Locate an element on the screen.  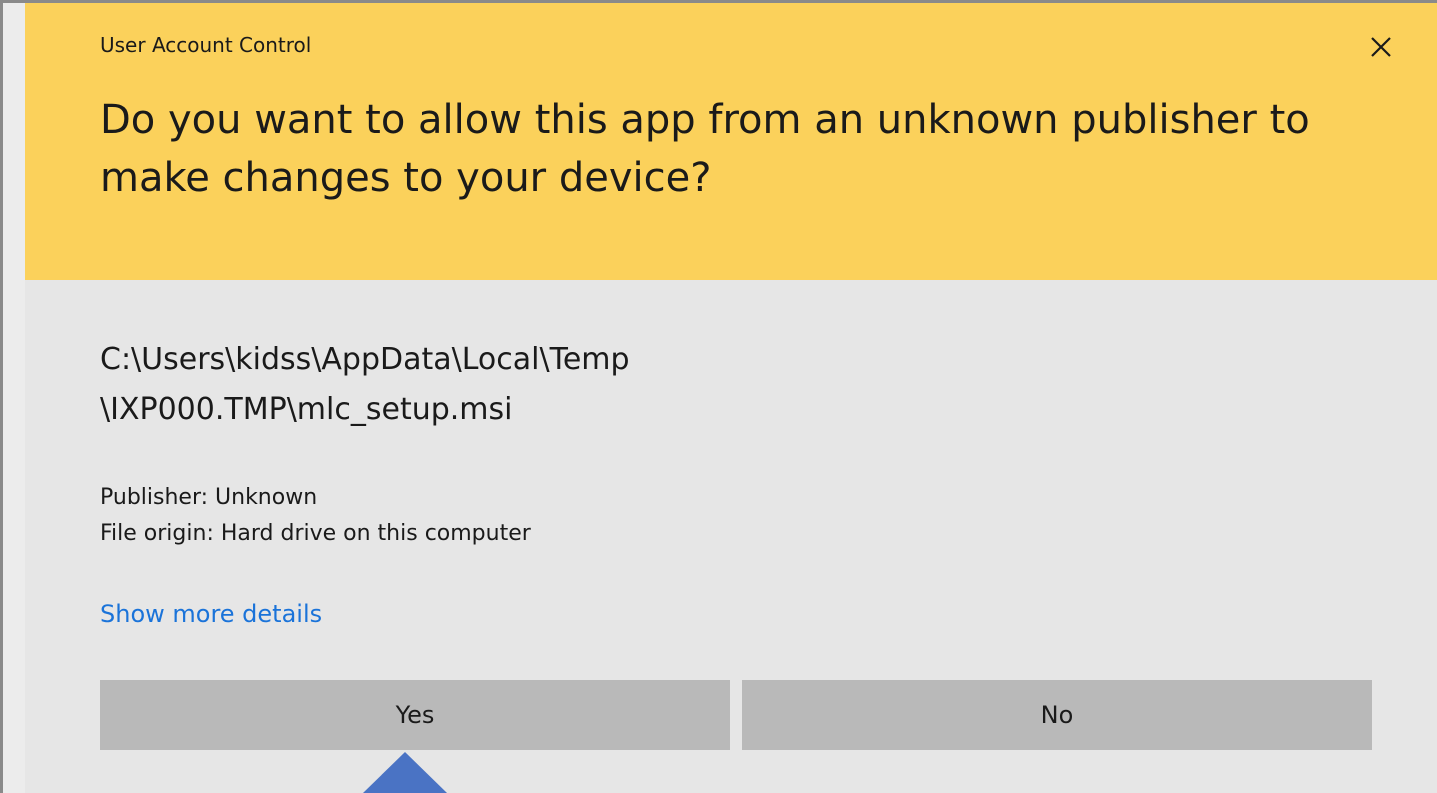
publisher-text: Publisher: Unknown is located at coordinates (209, 497).